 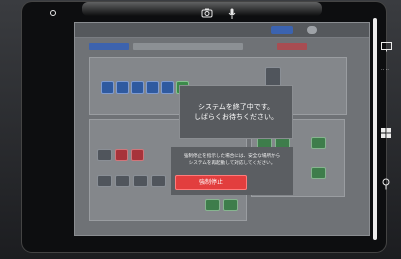 I want to click on nav-row, so click(x=222, y=47).